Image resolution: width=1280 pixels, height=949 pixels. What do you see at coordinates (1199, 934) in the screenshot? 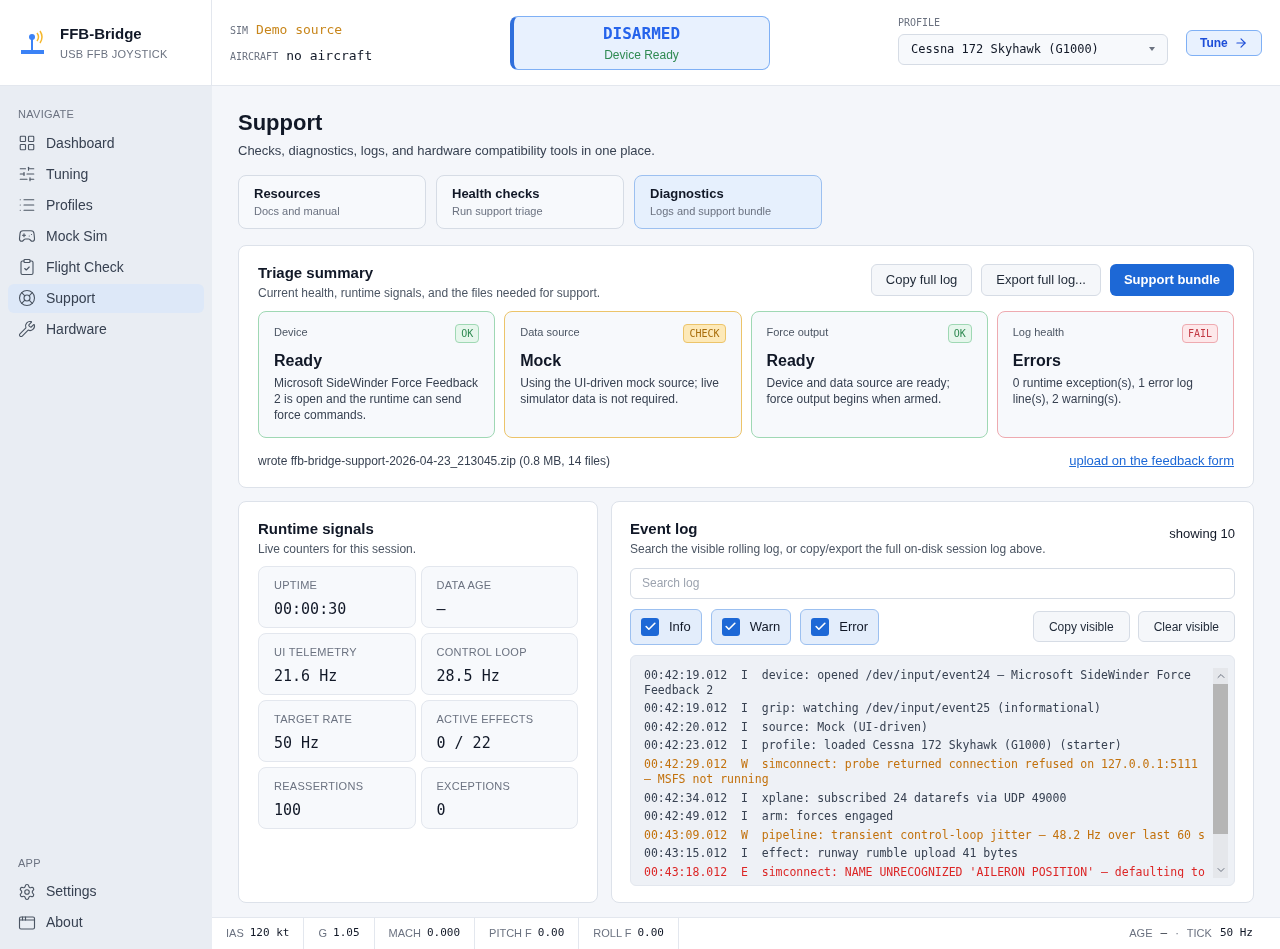
I see `status-label: TICK` at bounding box center [1199, 934].